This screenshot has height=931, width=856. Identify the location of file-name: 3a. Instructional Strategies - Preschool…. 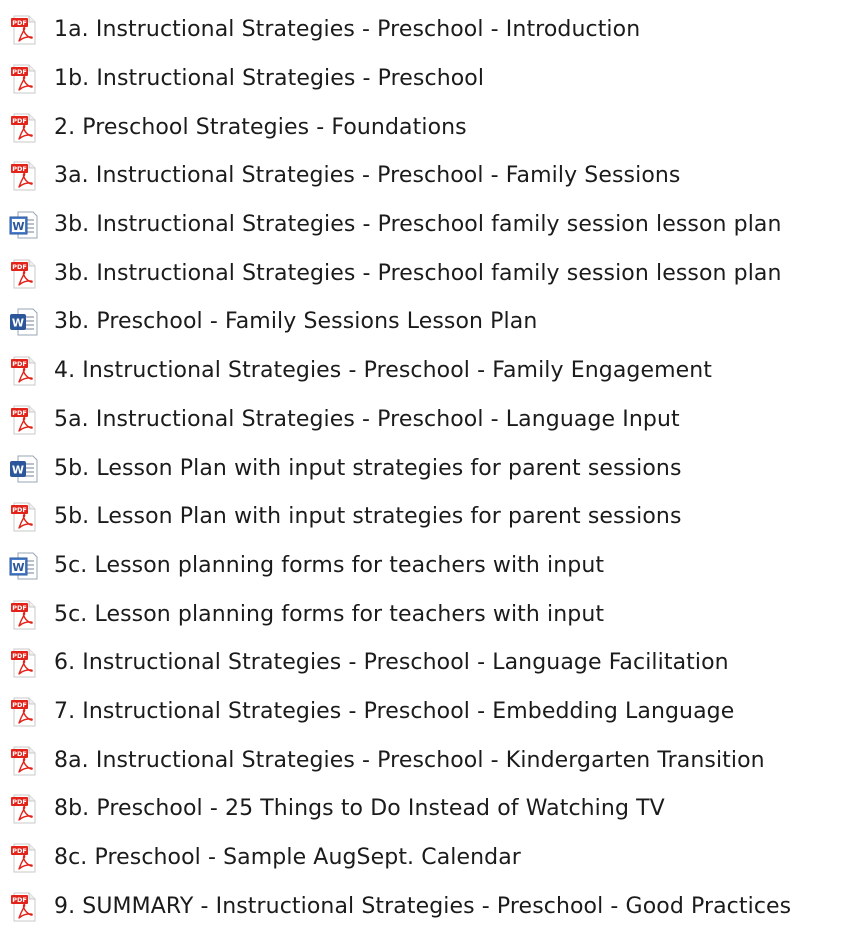
(367, 176).